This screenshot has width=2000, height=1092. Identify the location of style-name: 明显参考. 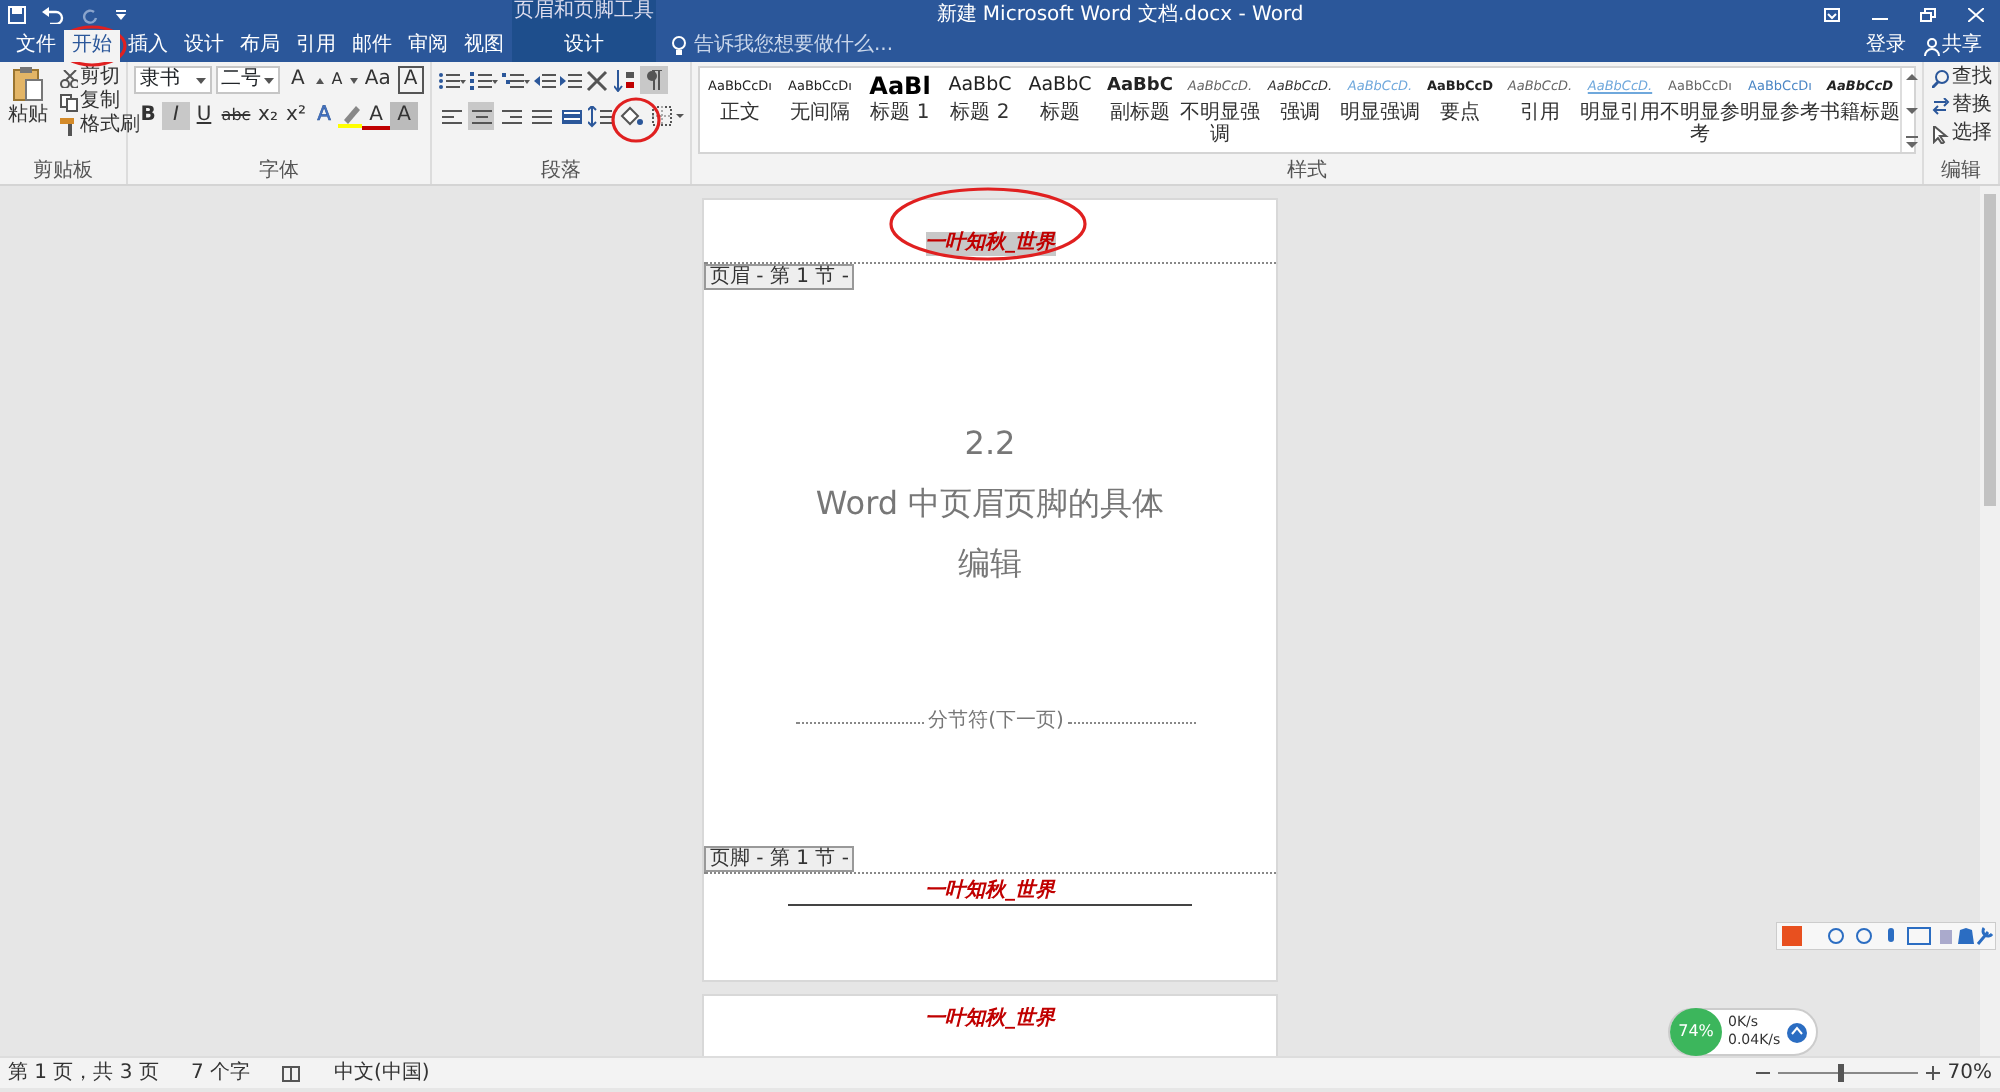
(1780, 113).